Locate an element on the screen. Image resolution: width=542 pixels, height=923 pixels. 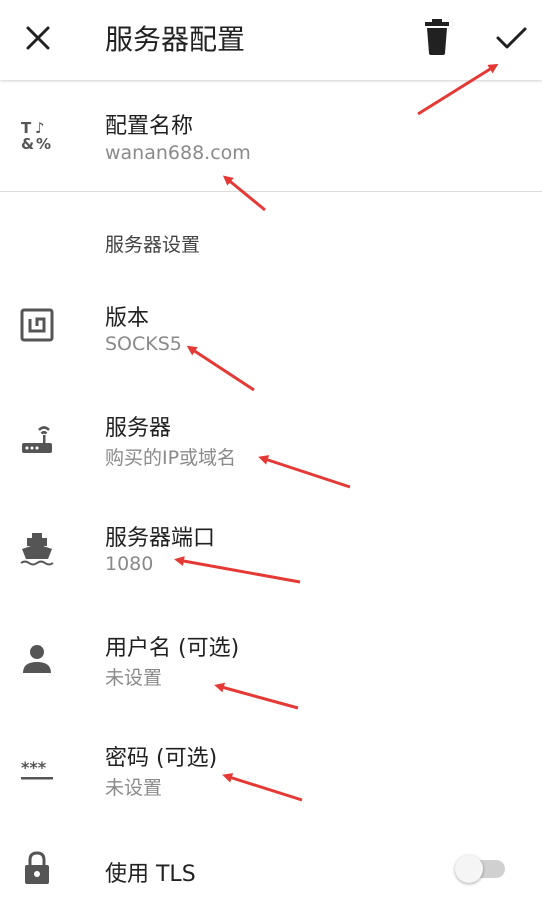
ship-icon is located at coordinates (37, 549).